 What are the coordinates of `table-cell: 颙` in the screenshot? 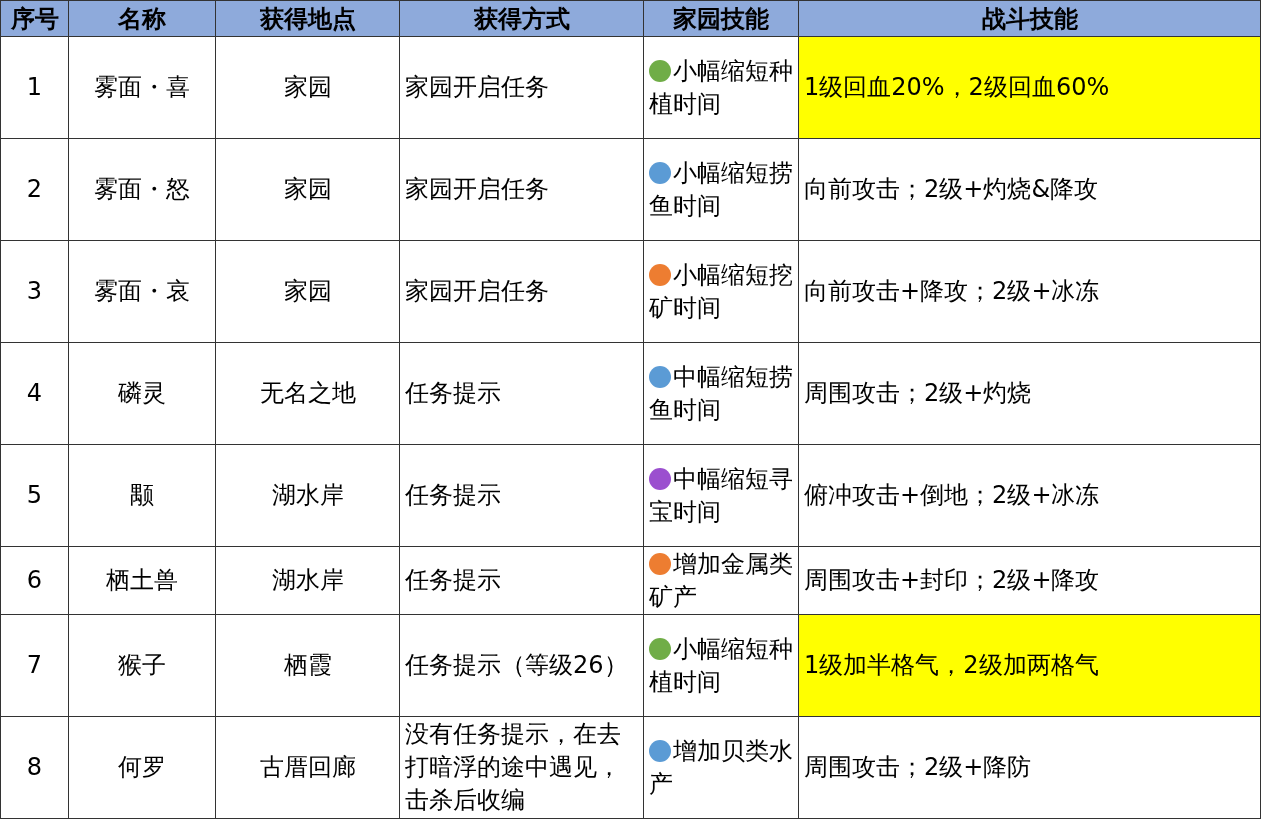 It's located at (142, 495).